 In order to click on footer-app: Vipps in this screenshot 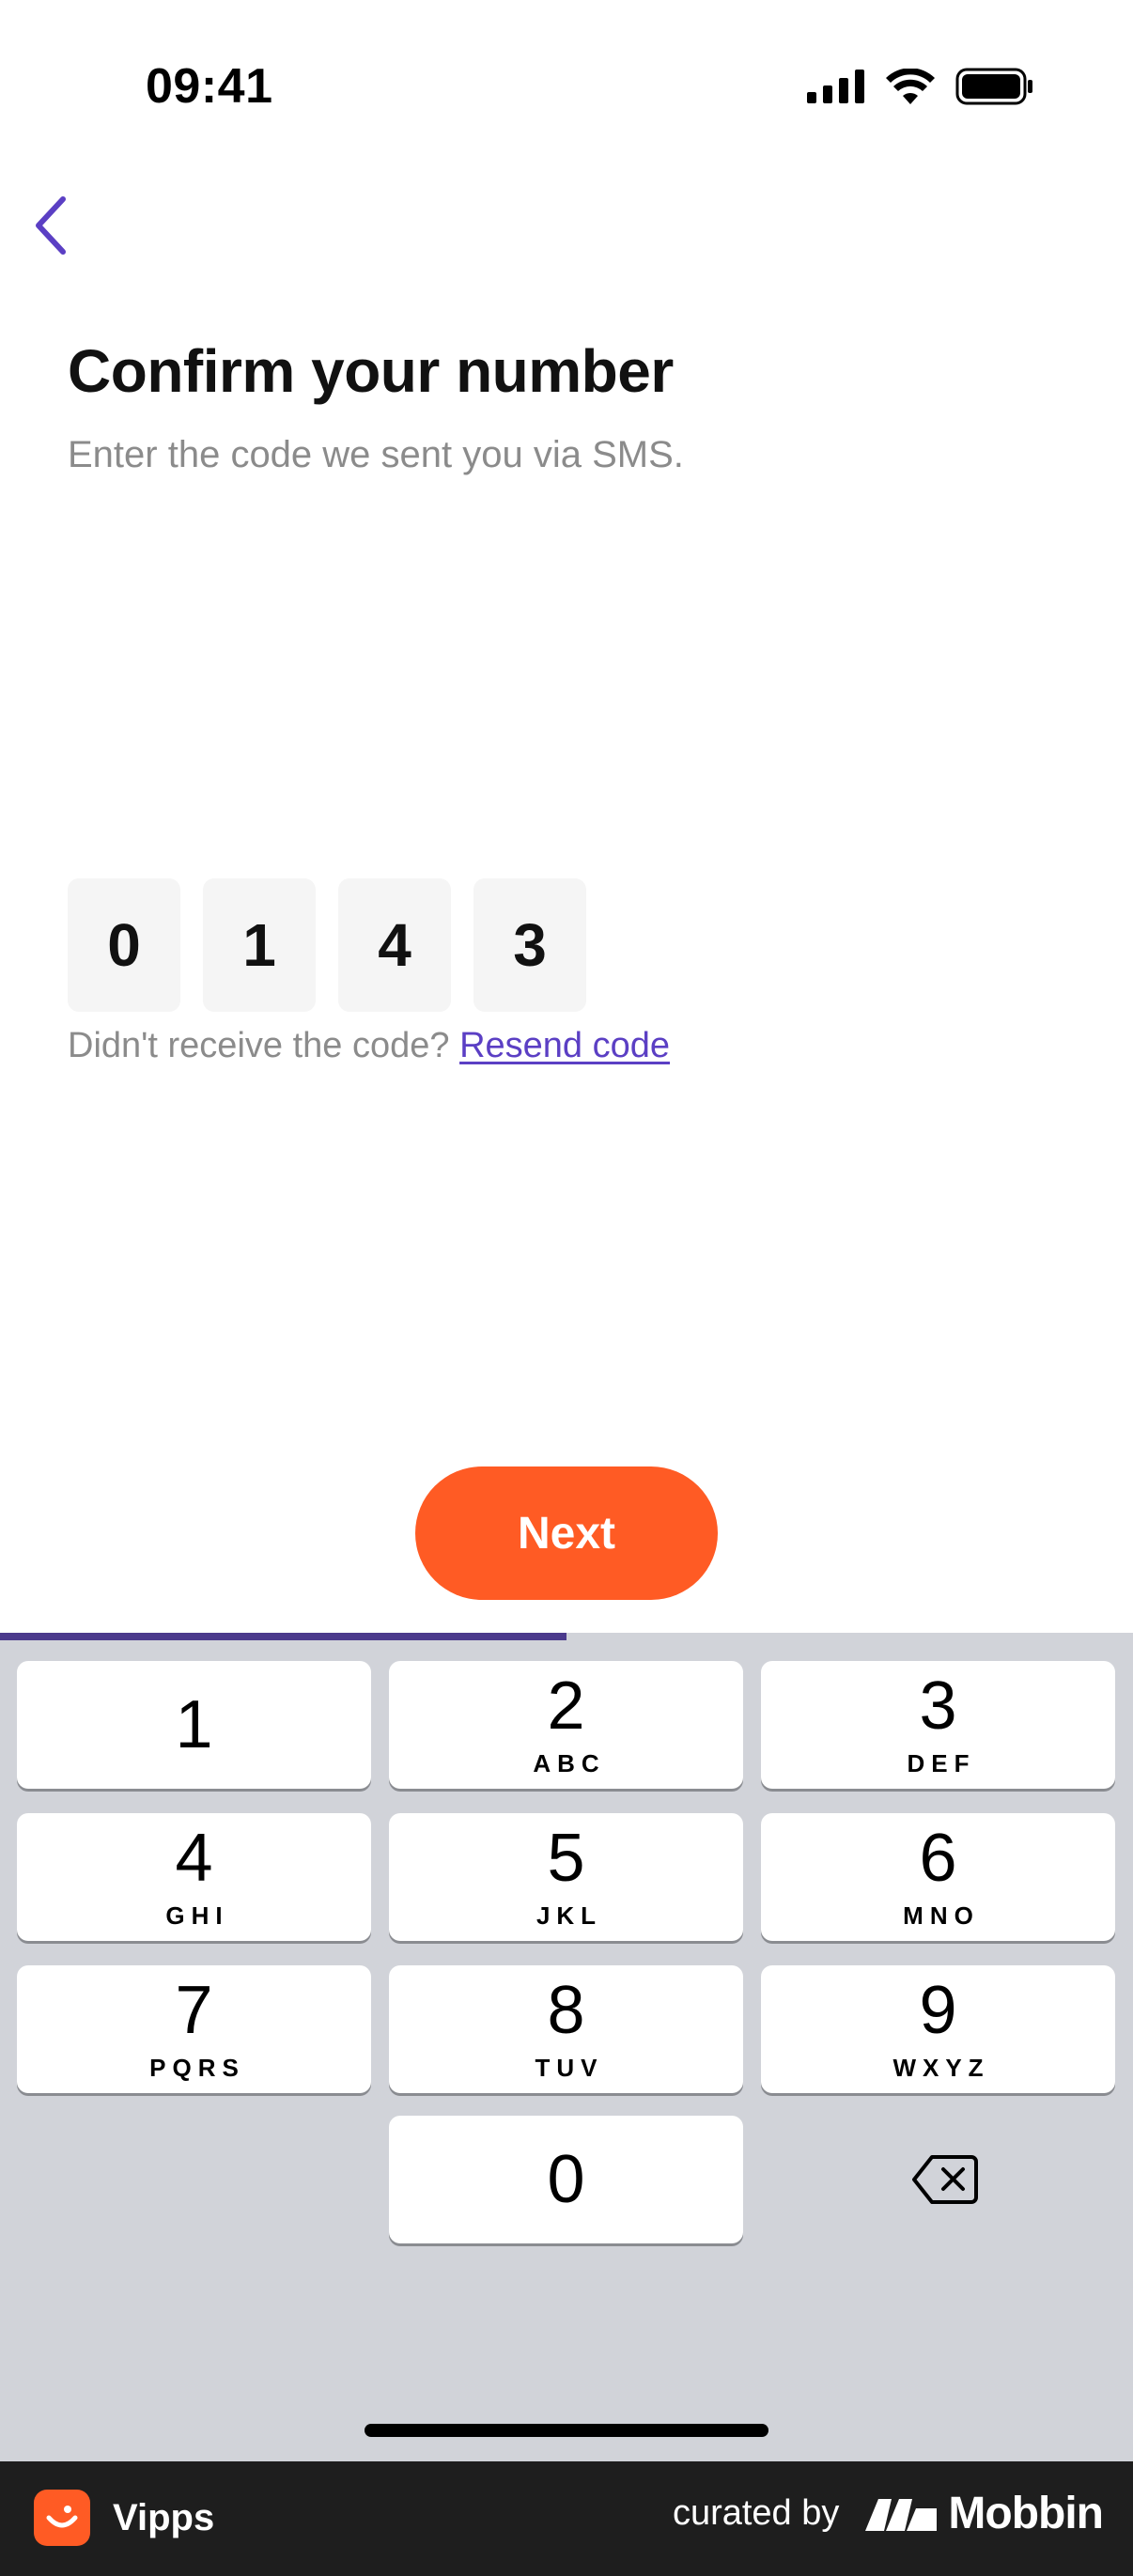, I will do `click(124, 2518)`.